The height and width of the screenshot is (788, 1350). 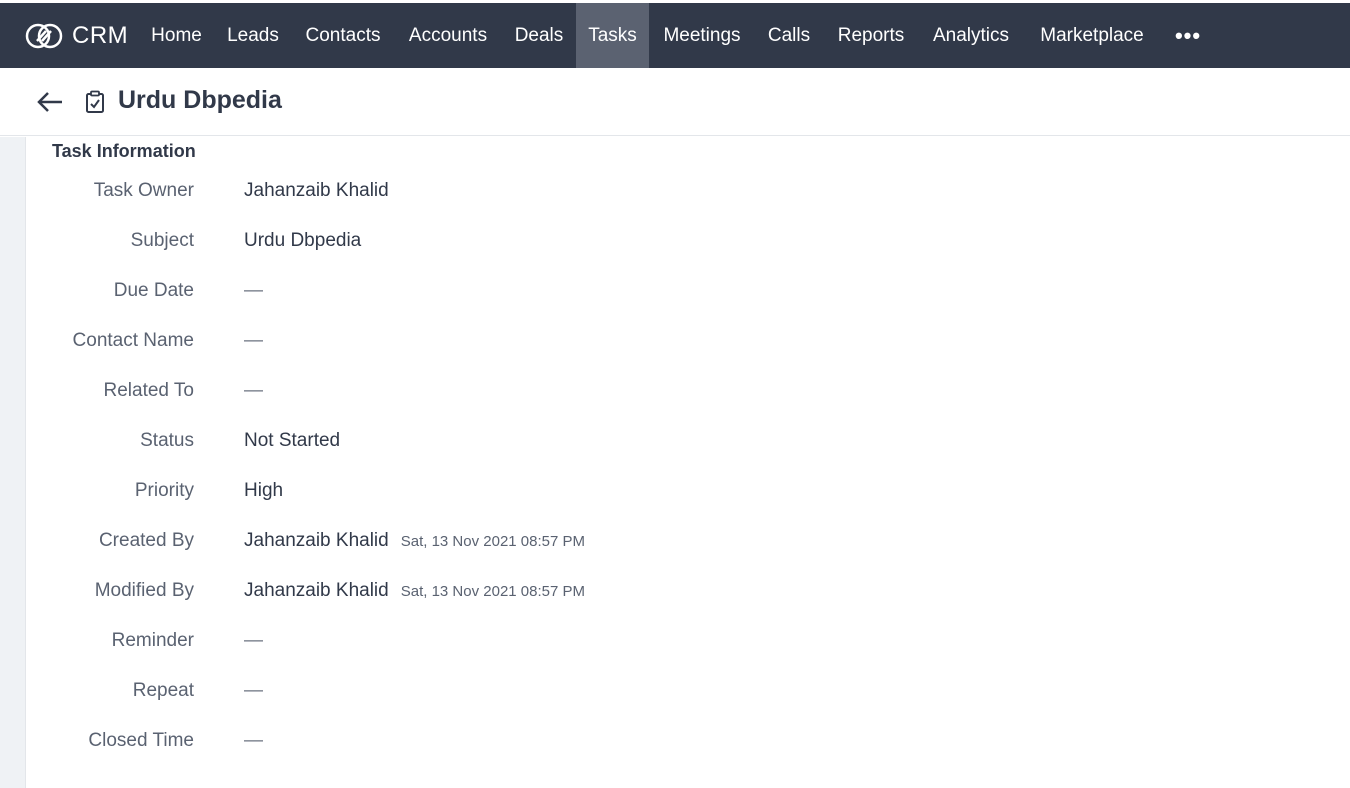 I want to click on task-check-icon, so click(x=95, y=101).